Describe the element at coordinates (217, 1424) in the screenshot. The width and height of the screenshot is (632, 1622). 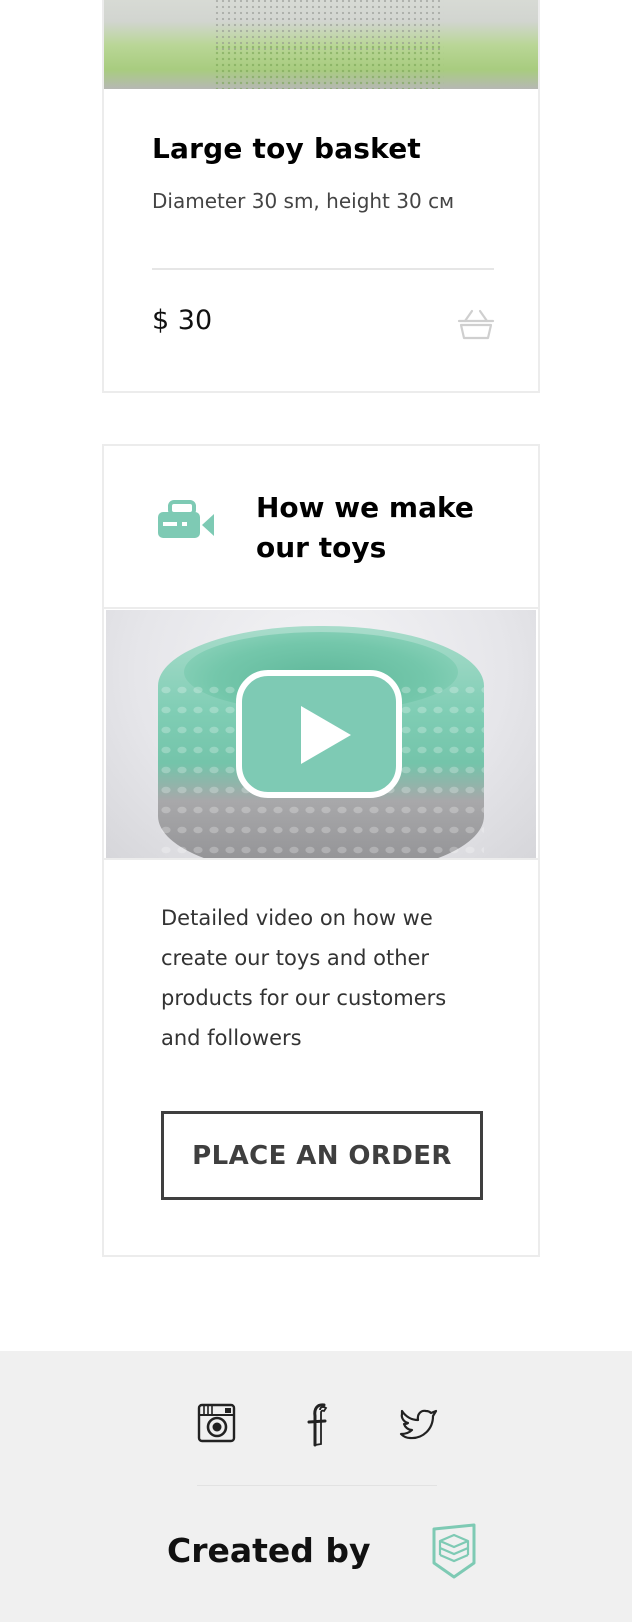
I see `instagram-icon` at that location.